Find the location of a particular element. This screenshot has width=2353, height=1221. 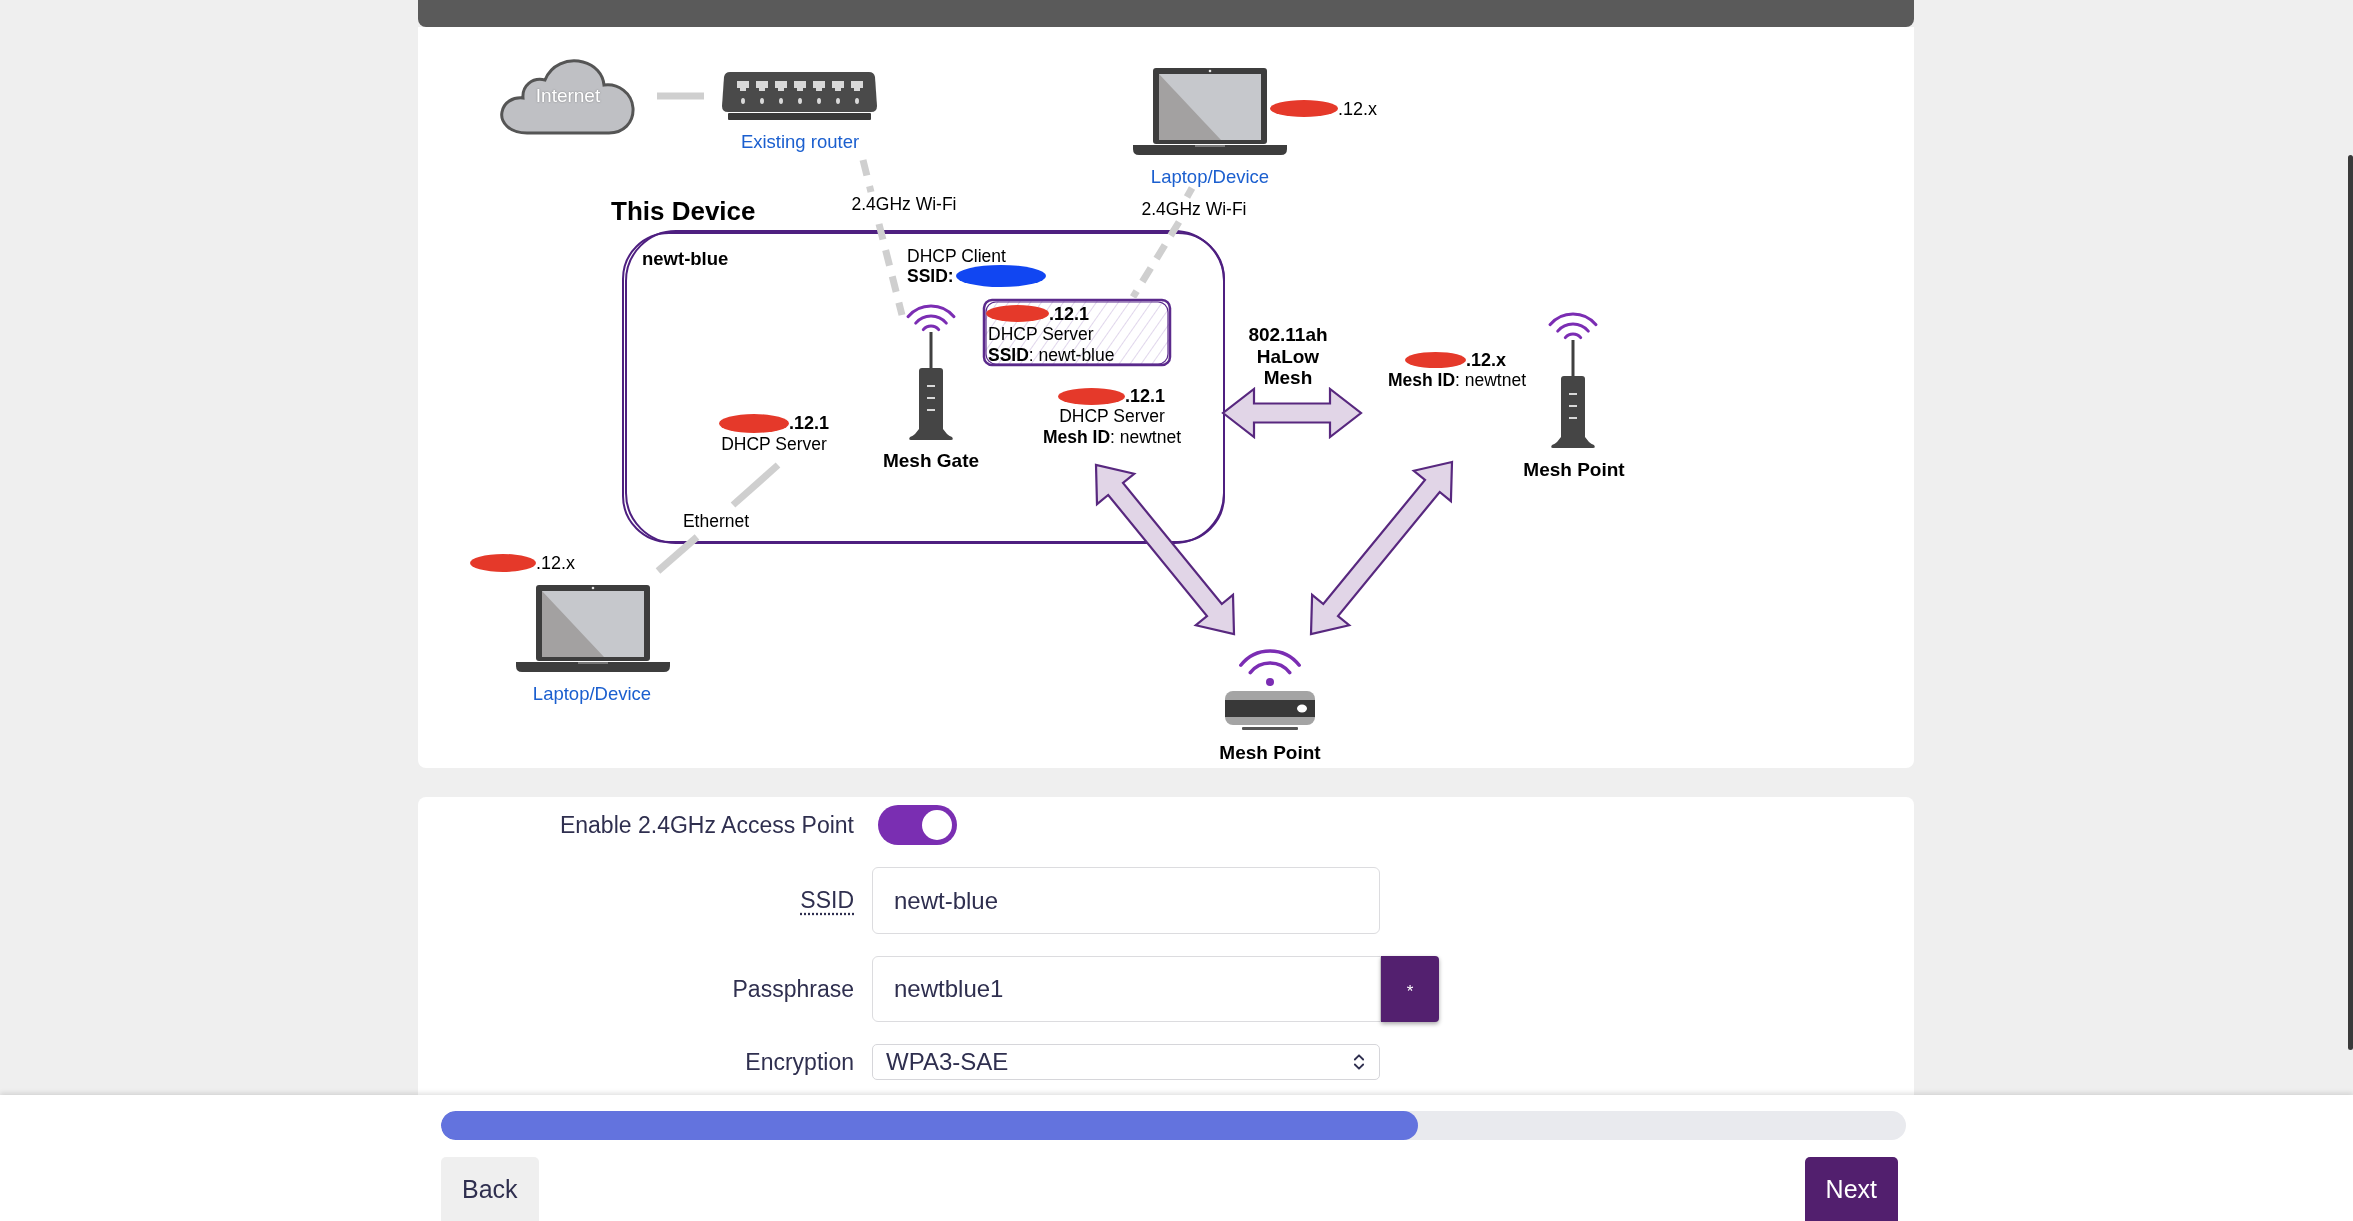

network-detail: SSID: newt-blue is located at coordinates (1051, 355).